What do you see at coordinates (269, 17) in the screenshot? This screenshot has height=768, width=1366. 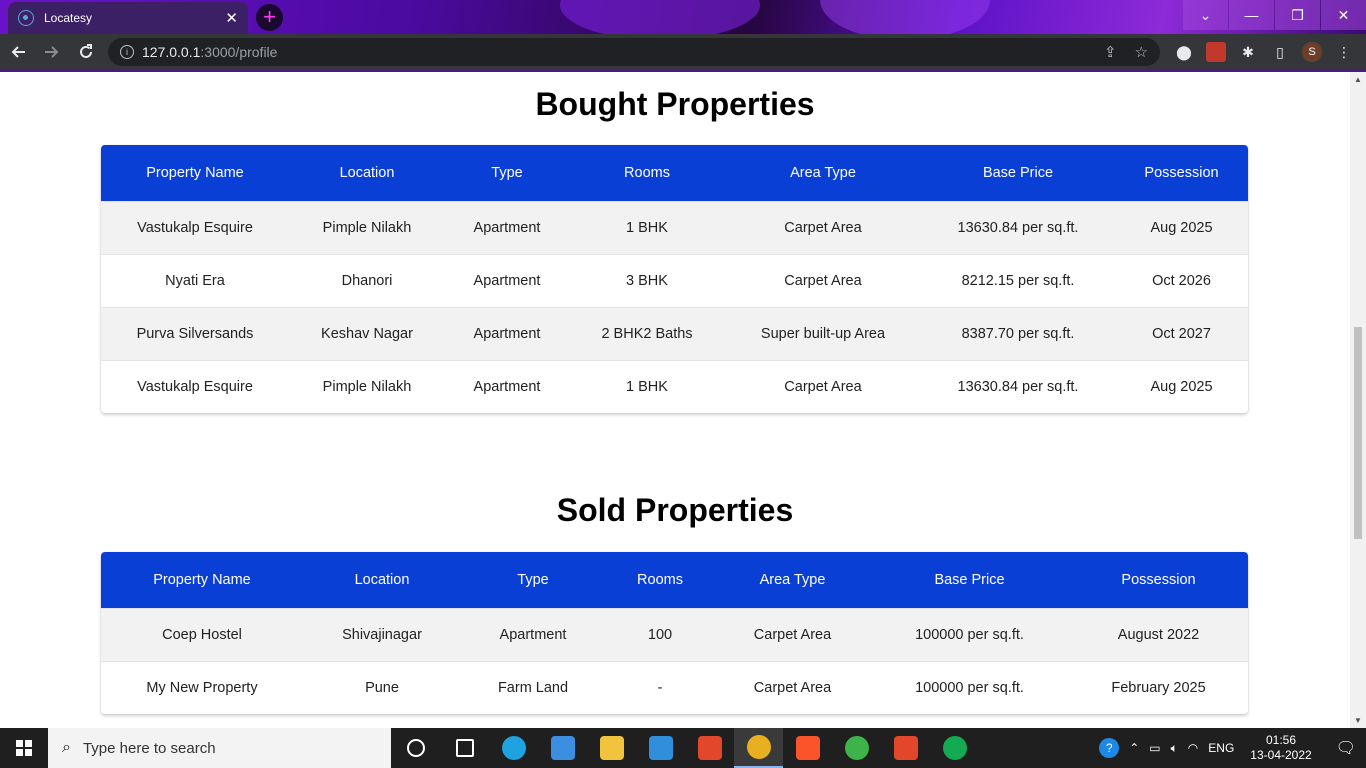 I see `new-tab-button: +` at bounding box center [269, 17].